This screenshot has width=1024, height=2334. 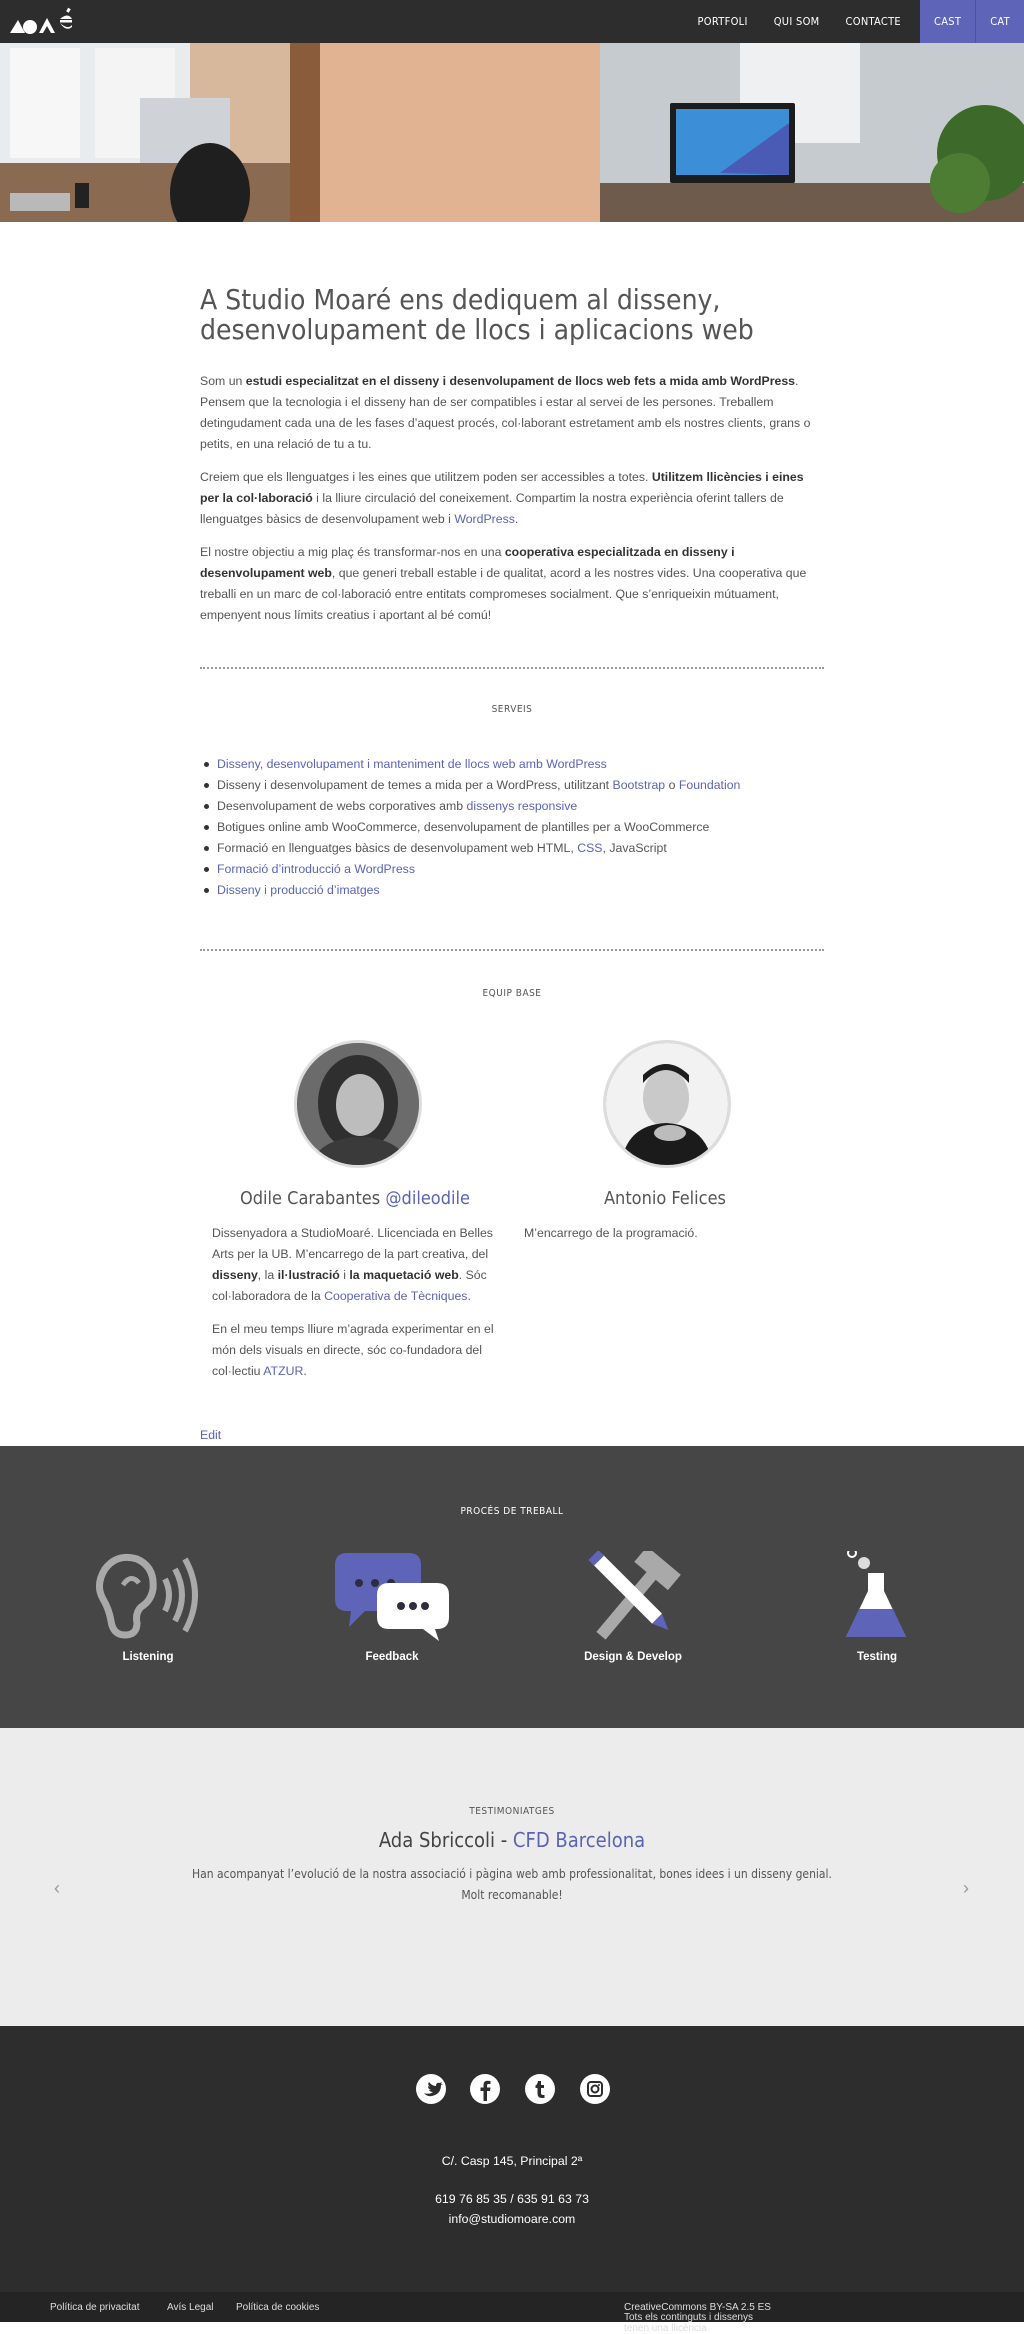 I want to click on responsive-link: dissenys responsive, so click(x=522, y=806).